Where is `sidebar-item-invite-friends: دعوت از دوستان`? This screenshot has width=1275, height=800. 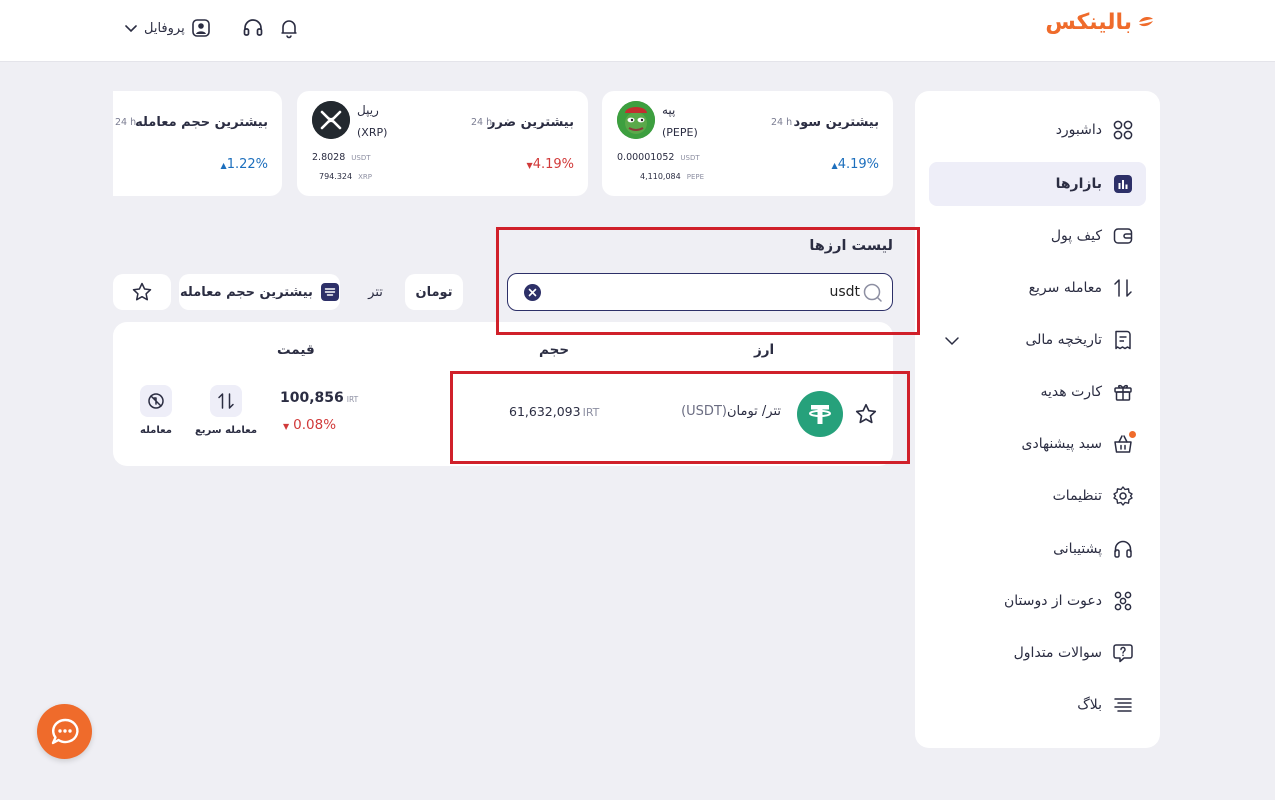 sidebar-item-invite-friends: دعوت از دوستان is located at coordinates (1037, 601).